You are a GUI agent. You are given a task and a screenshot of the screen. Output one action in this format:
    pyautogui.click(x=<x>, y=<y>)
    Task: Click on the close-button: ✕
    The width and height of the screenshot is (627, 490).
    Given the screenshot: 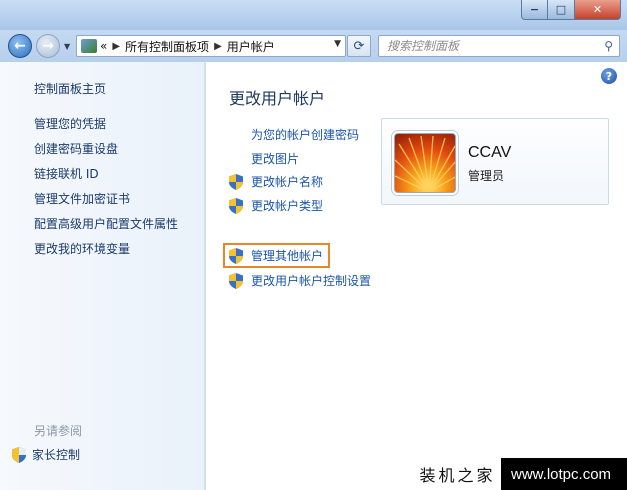 What is the action you would take?
    pyautogui.click(x=598, y=10)
    